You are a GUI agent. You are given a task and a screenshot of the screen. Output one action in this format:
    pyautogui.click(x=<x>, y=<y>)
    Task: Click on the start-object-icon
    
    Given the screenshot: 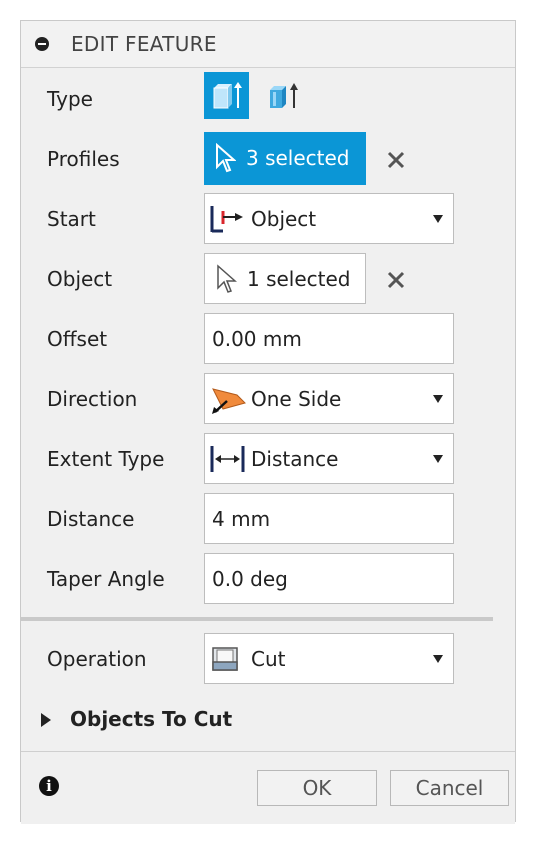 What is the action you would take?
    pyautogui.click(x=226, y=219)
    